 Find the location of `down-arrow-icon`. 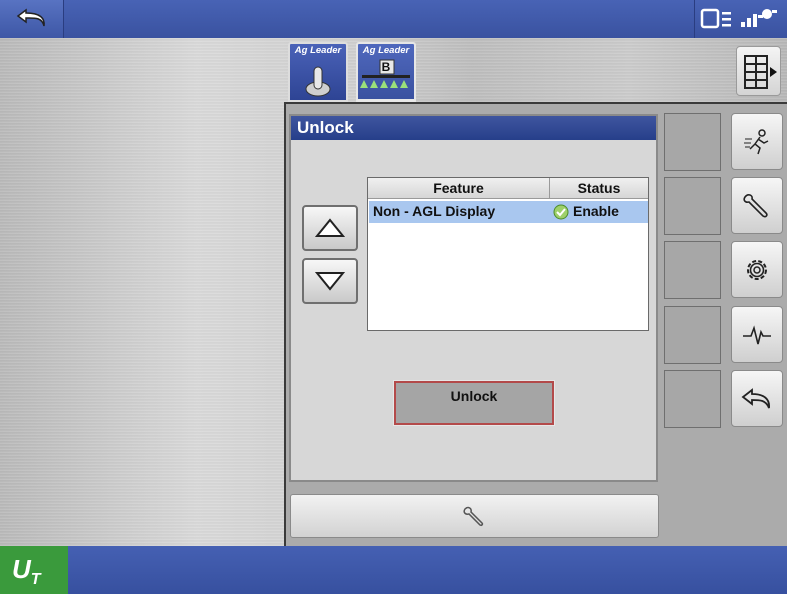

down-arrow-icon is located at coordinates (330, 281).